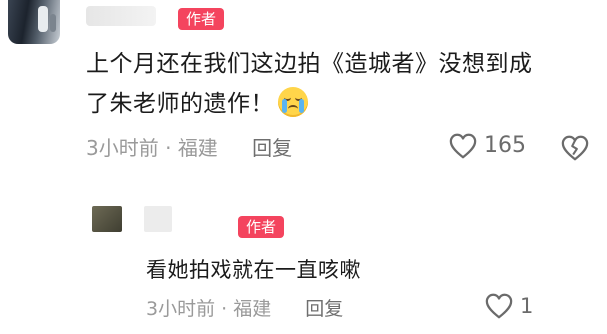 The height and width of the screenshot is (334, 607). I want to click on comment-text-line-2: 了朱老师的遗作！, so click(341, 104).